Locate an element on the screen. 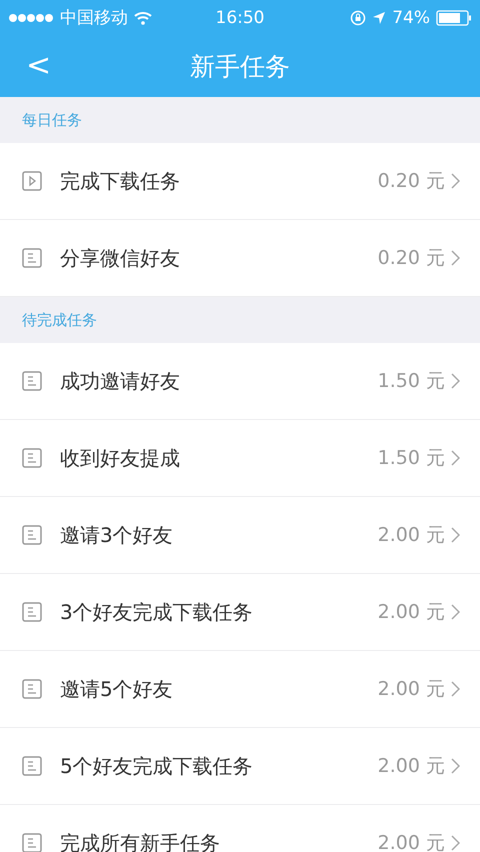  task-row: 成功邀请好友 1.50 元 is located at coordinates (240, 381).